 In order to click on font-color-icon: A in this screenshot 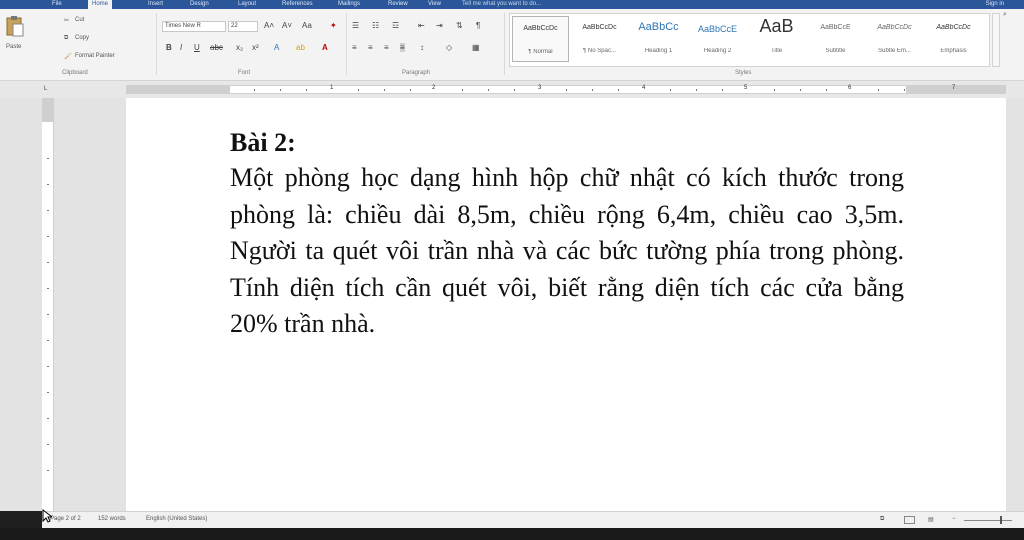, I will do `click(325, 47)`.